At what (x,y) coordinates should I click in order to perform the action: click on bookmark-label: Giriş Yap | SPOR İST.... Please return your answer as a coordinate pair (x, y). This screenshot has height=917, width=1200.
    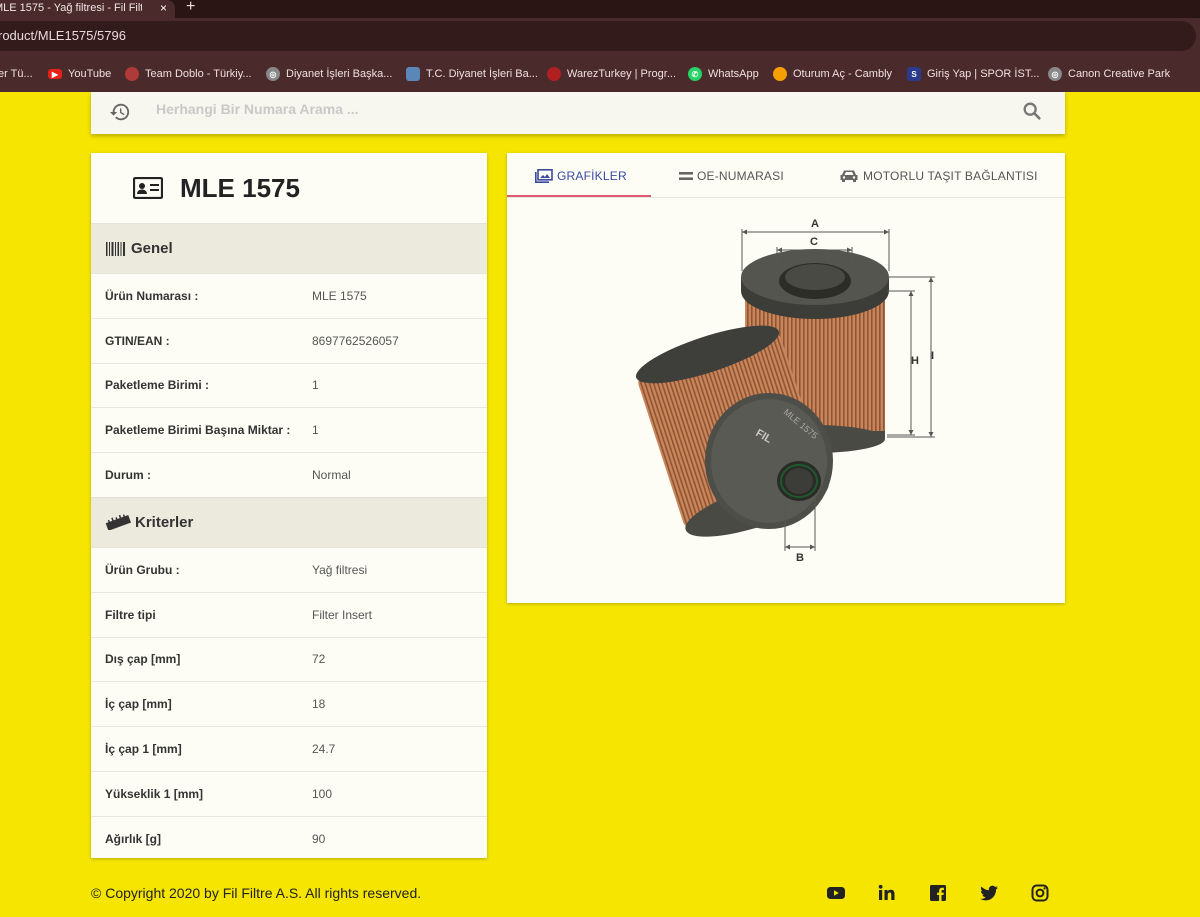
    Looking at the image, I should click on (983, 74).